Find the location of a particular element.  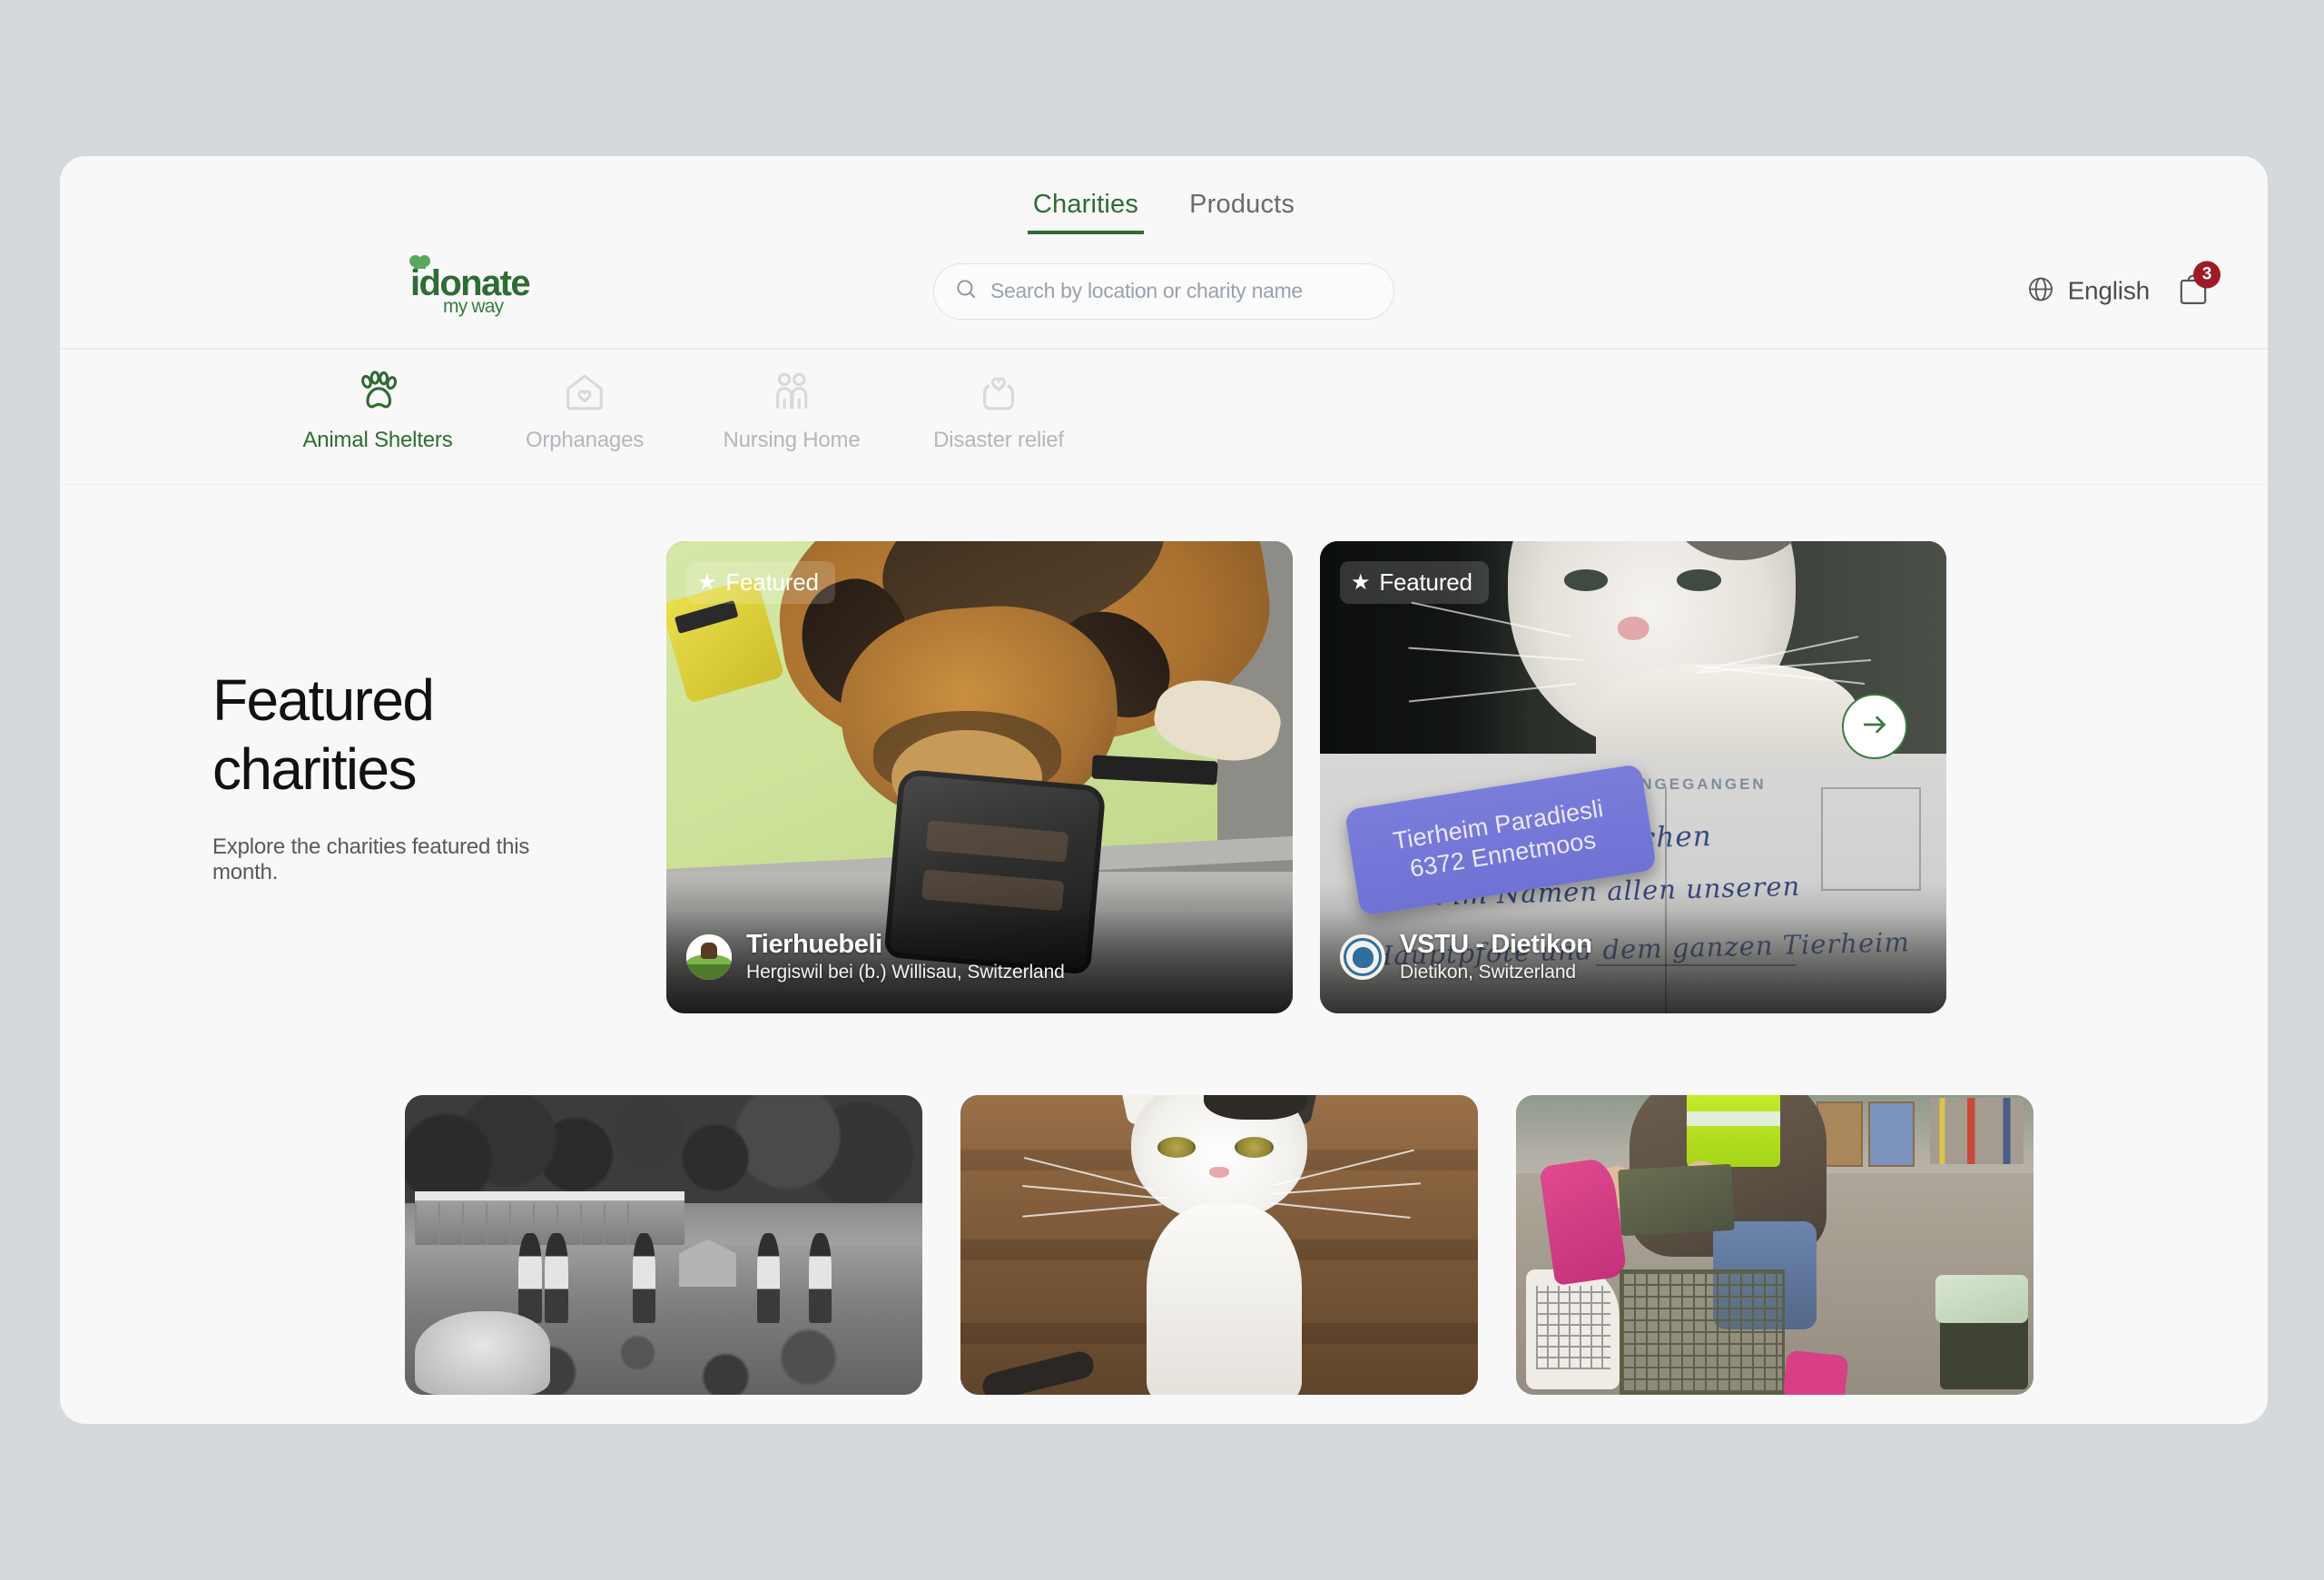

two-people-icon is located at coordinates (791, 393).